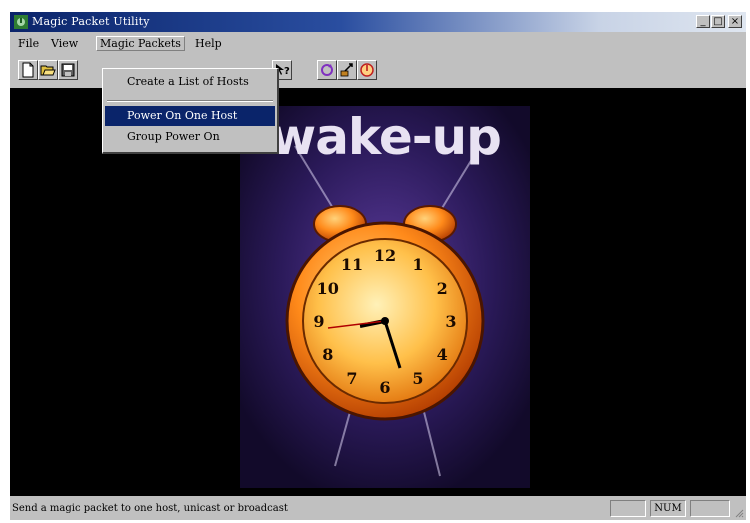 The width and height of the screenshot is (750, 523). Describe the element at coordinates (450, 321) in the screenshot. I see `clock-numeral: 3` at that location.